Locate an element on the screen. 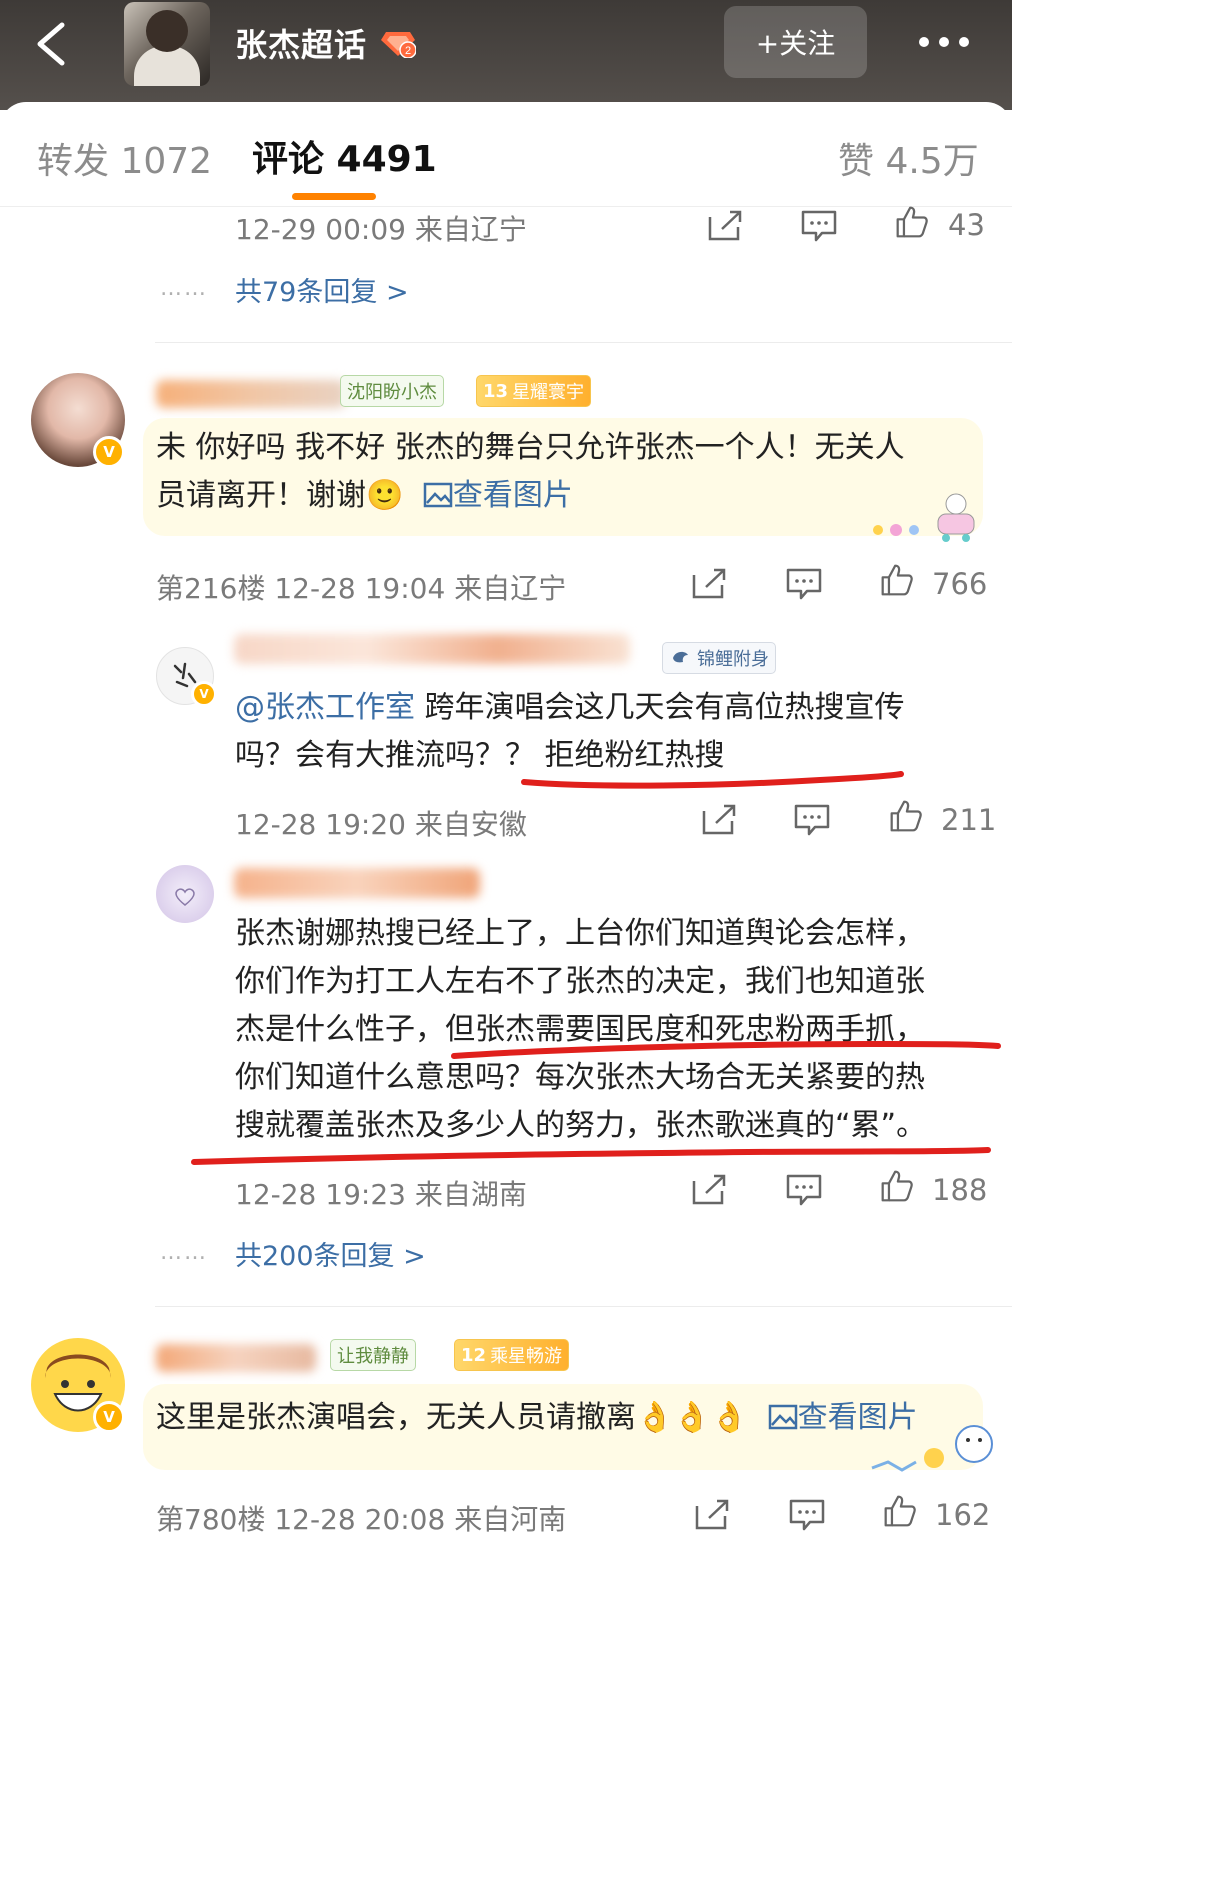 The height and width of the screenshot is (1889, 1219). user-fan-tag: 让我静静 is located at coordinates (373, 1355).